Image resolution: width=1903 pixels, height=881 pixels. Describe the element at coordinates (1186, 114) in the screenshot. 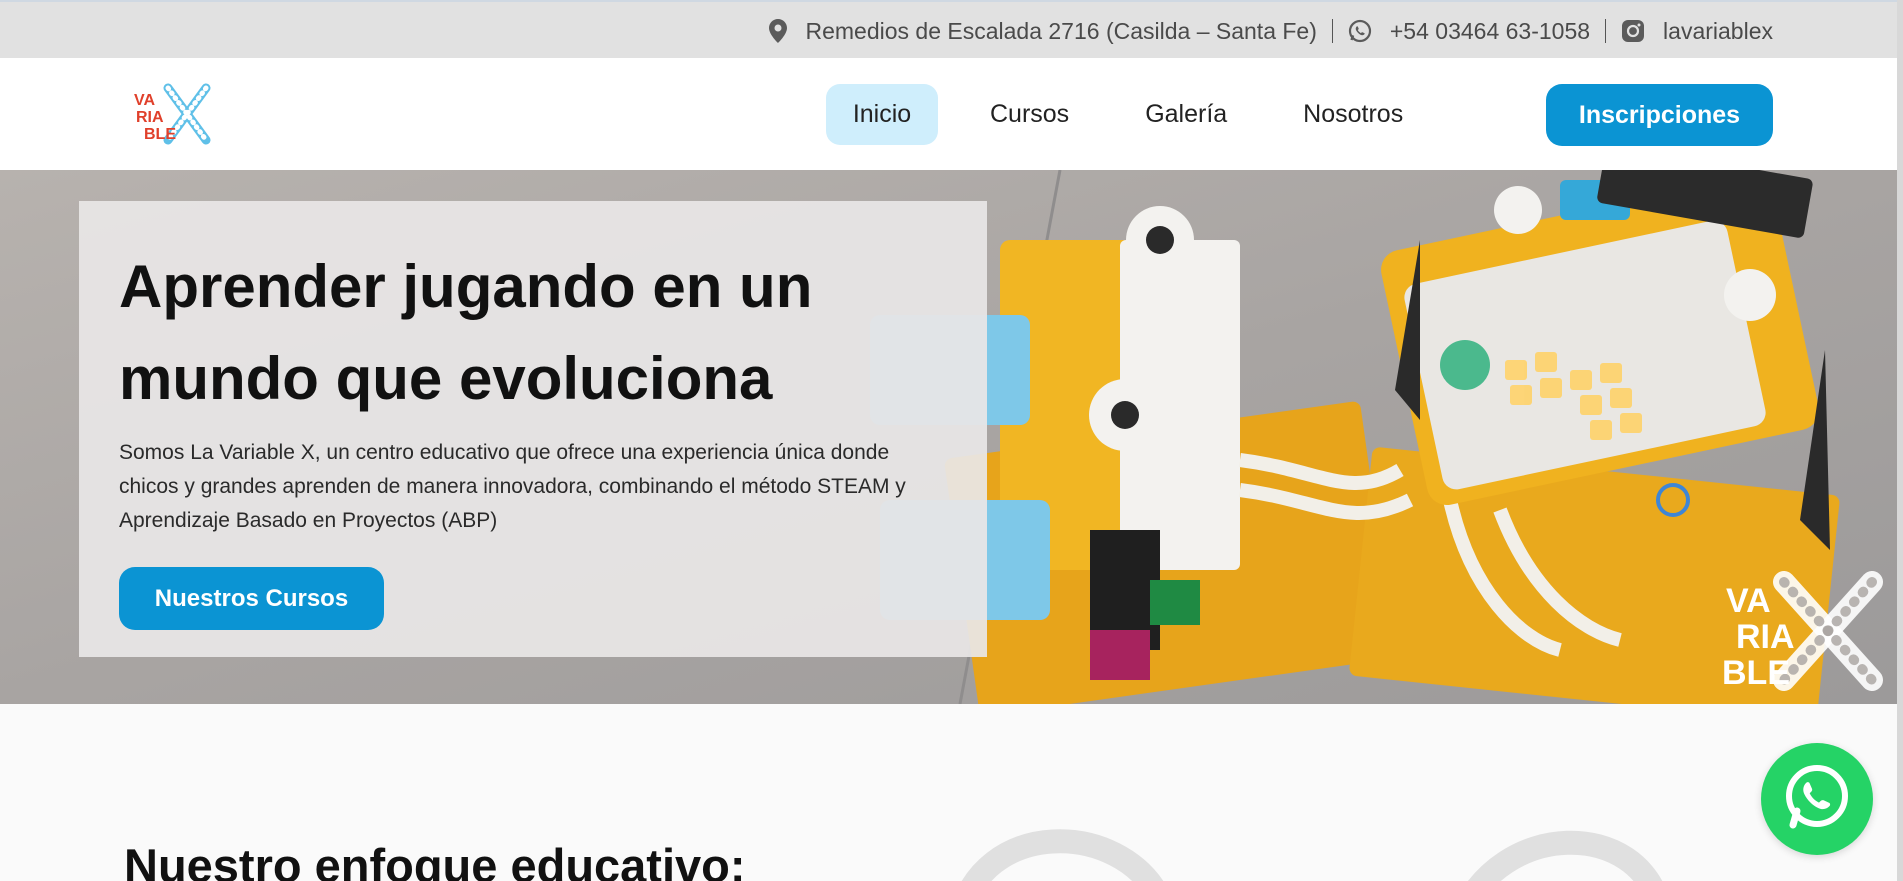

I see `nav-galeria: Galería` at that location.